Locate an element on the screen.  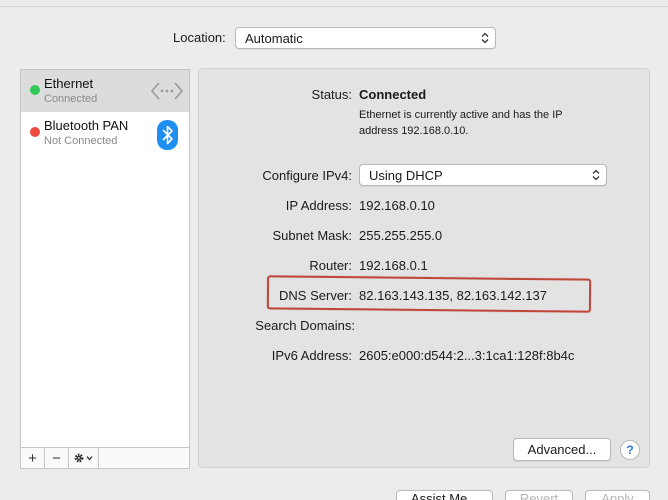
service-status: Not Connected is located at coordinates (81, 141).